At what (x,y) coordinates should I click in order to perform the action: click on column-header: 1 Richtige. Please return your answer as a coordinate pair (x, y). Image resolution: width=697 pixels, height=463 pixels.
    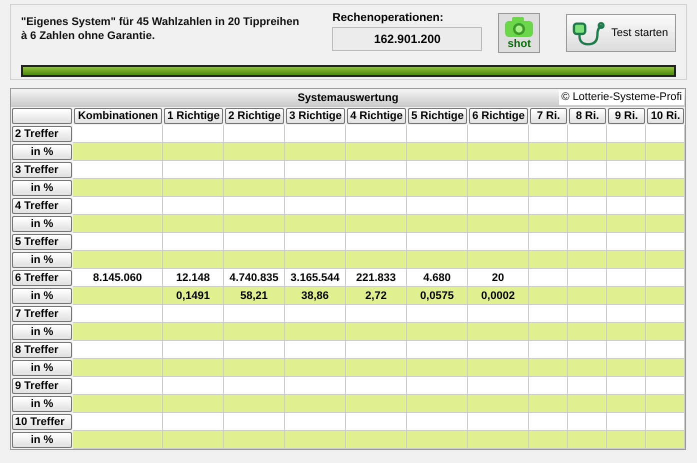
    Looking at the image, I should click on (193, 116).